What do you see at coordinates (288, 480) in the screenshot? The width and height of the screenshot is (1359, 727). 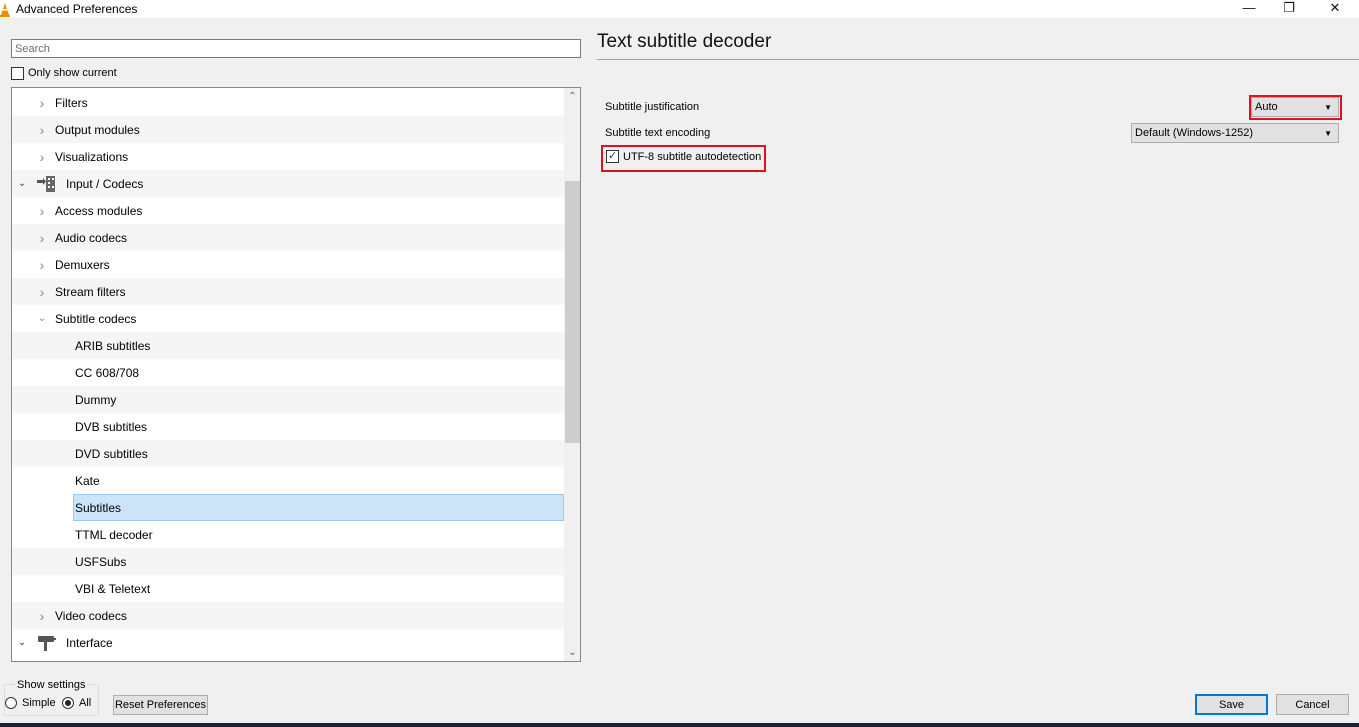 I see `tree-item: Kate` at bounding box center [288, 480].